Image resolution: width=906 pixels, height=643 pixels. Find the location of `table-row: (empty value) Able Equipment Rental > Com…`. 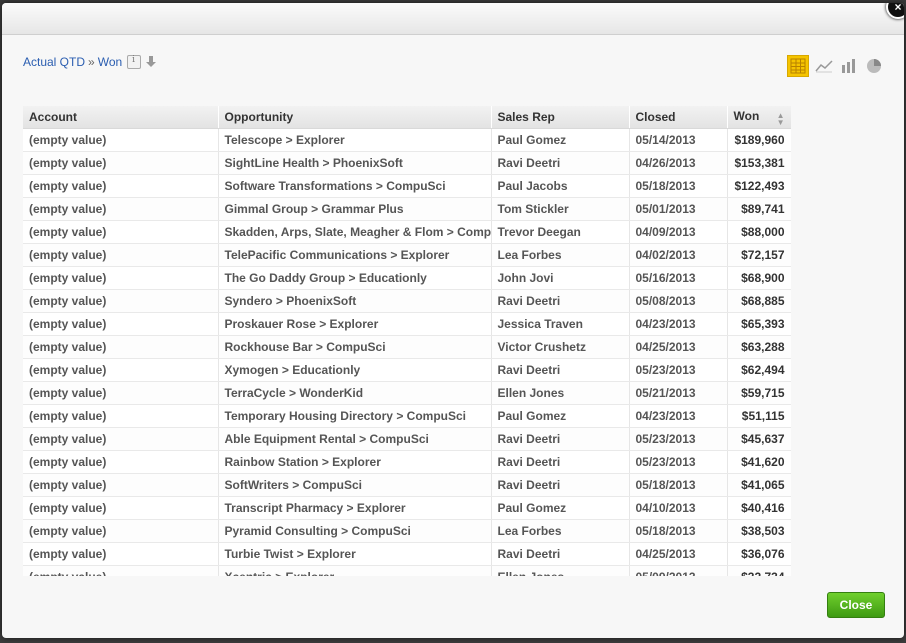

table-row: (empty value) Able Equipment Rental > Com… is located at coordinates (407, 439).